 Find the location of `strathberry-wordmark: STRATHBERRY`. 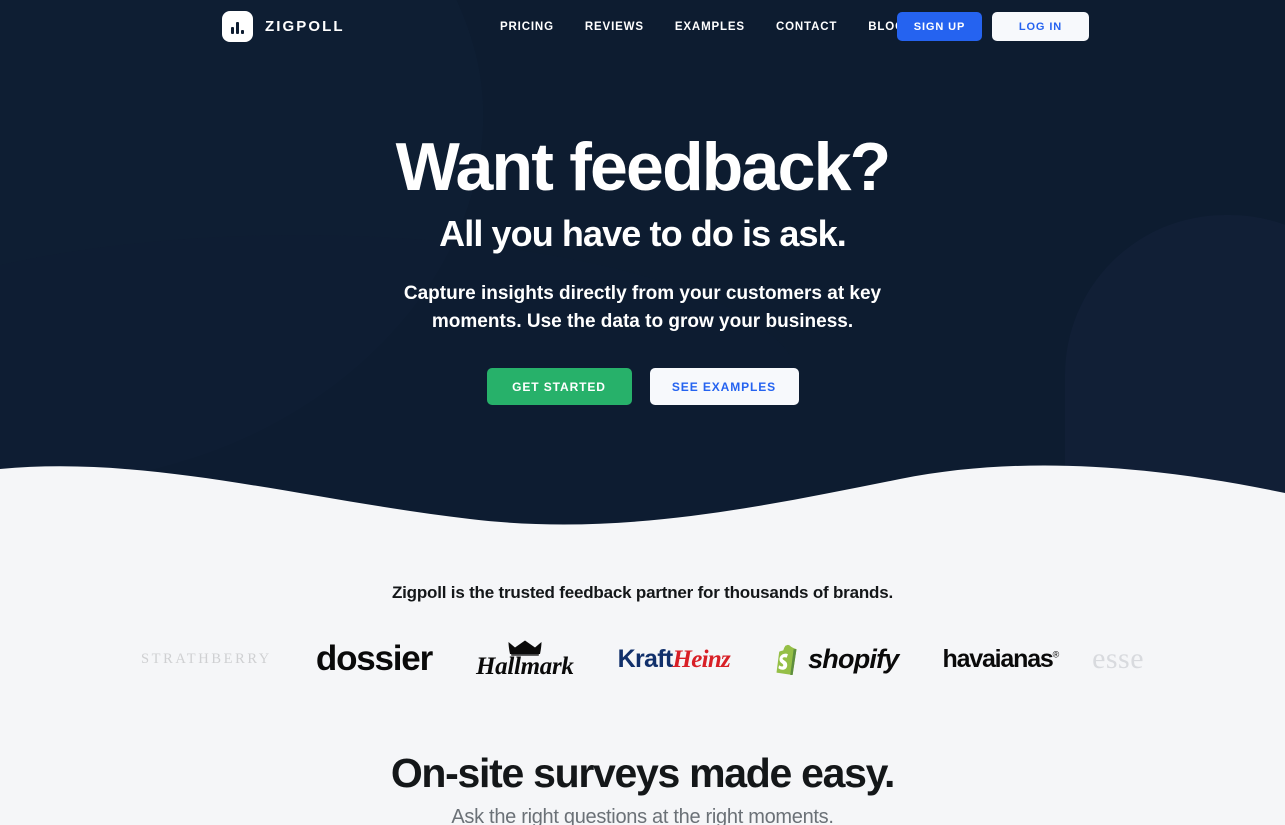

strathberry-wordmark: STRATHBERRY is located at coordinates (206, 658).